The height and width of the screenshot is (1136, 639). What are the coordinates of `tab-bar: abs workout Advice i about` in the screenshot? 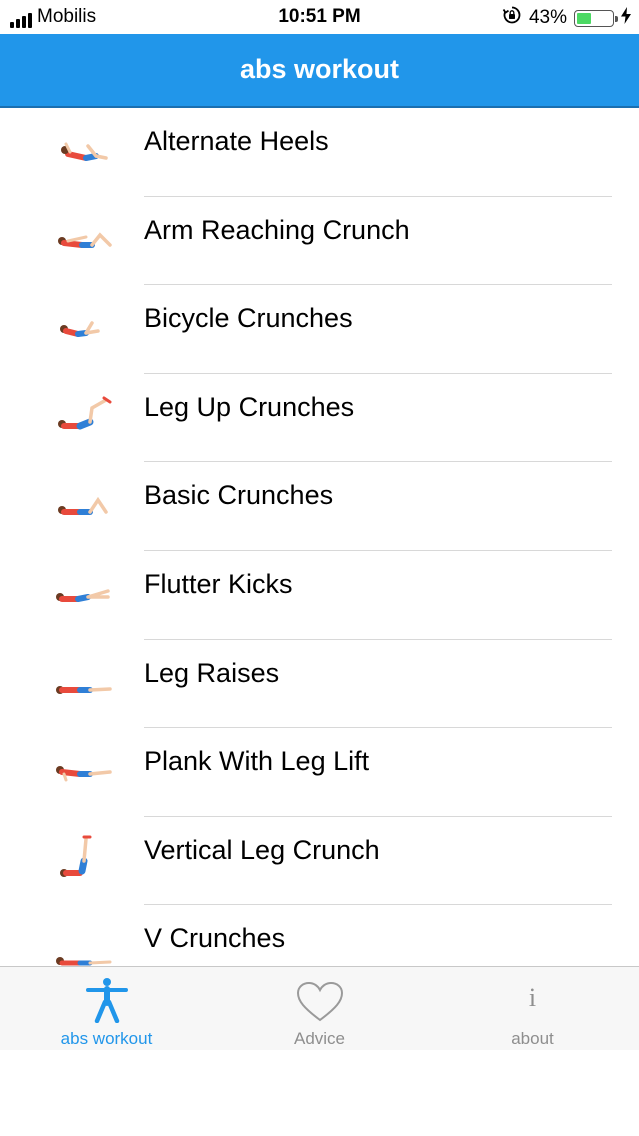 It's located at (319, 1008).